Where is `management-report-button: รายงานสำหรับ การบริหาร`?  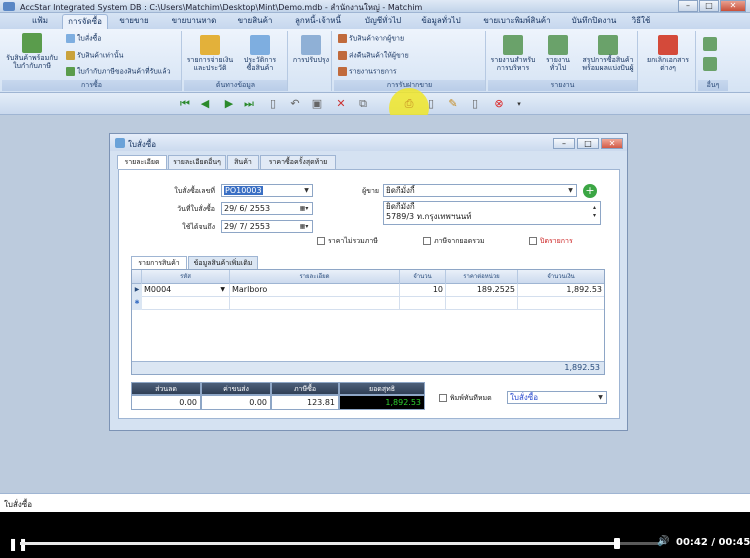 management-report-button: รายงานสำหรับ การบริหาร is located at coordinates (513, 53).